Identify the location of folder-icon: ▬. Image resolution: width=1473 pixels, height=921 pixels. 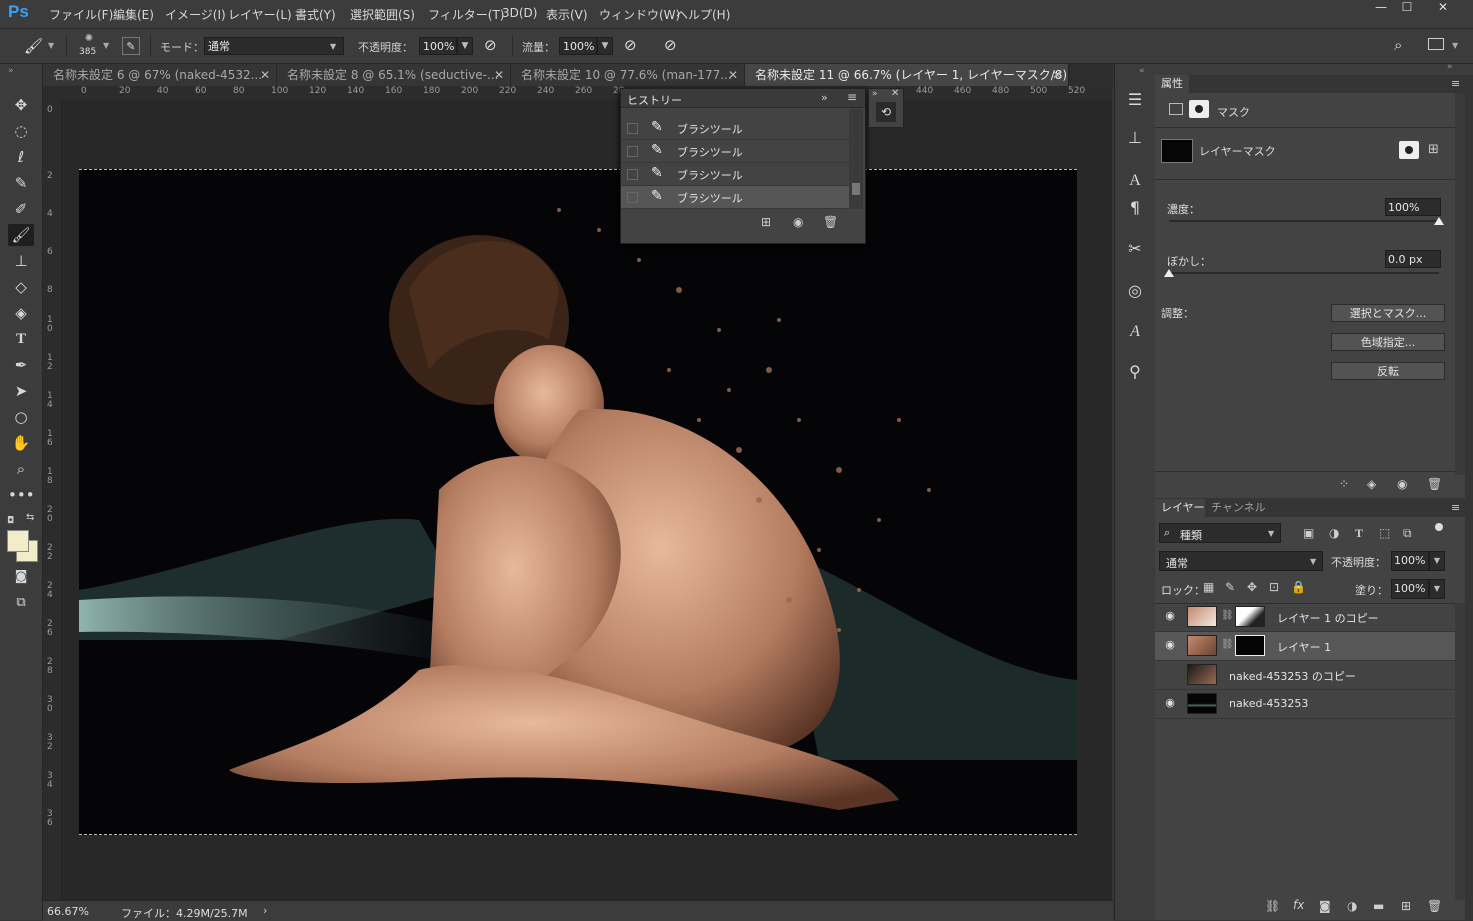
(1378, 906).